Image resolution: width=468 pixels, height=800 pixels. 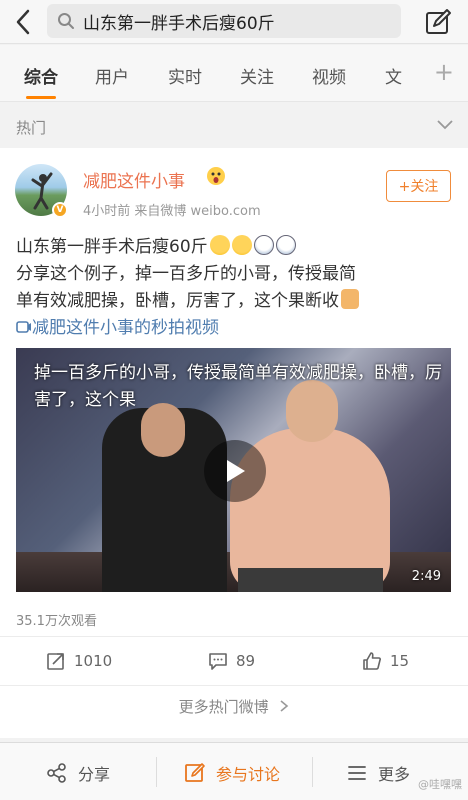 I want to click on video-duration: 2:49, so click(x=426, y=576).